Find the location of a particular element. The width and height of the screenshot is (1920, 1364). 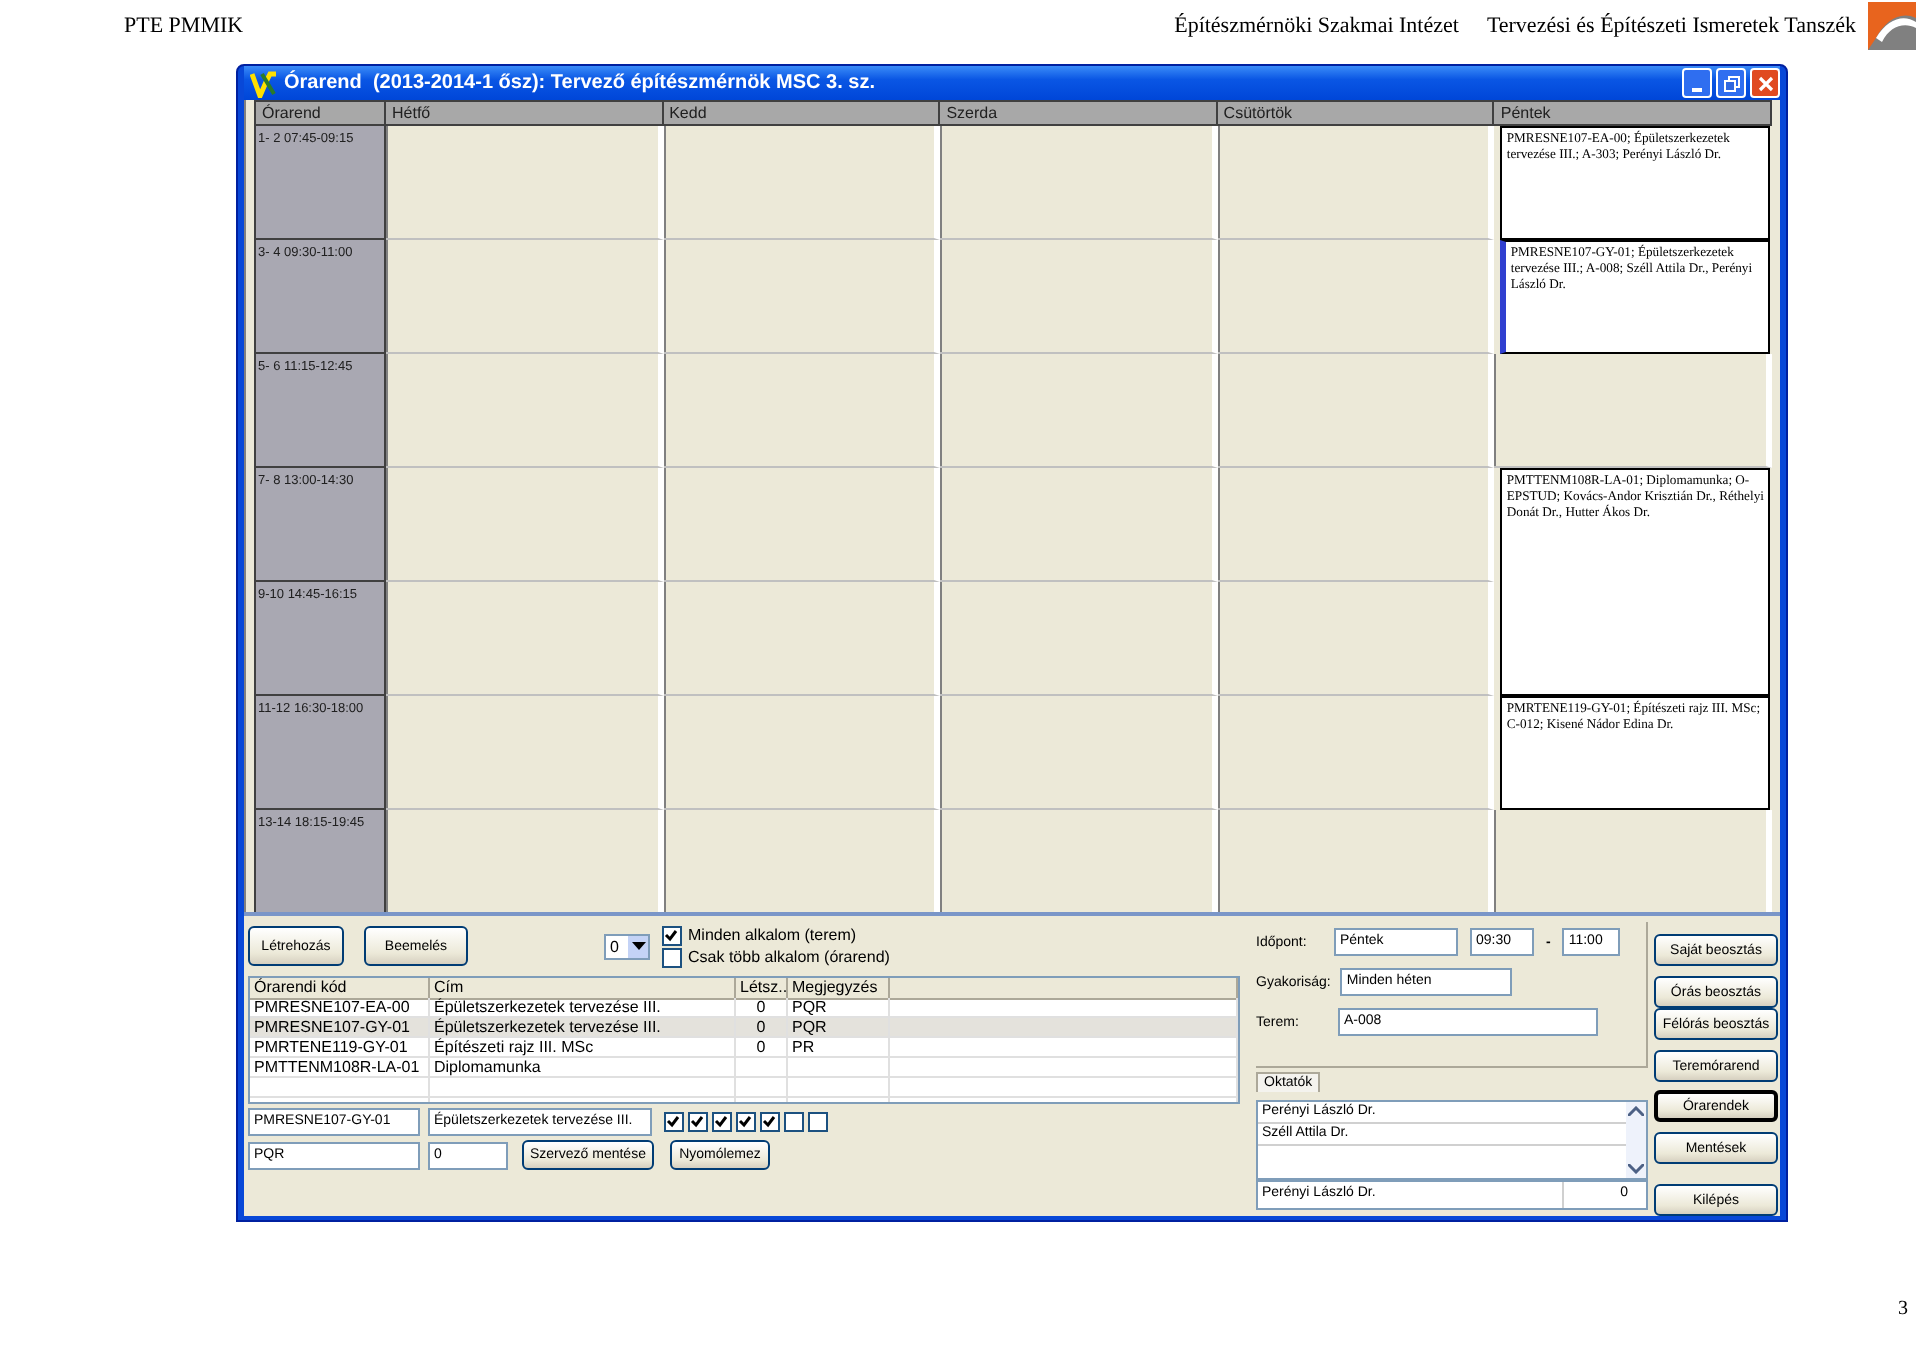

caret-icon is located at coordinates (638, 946).